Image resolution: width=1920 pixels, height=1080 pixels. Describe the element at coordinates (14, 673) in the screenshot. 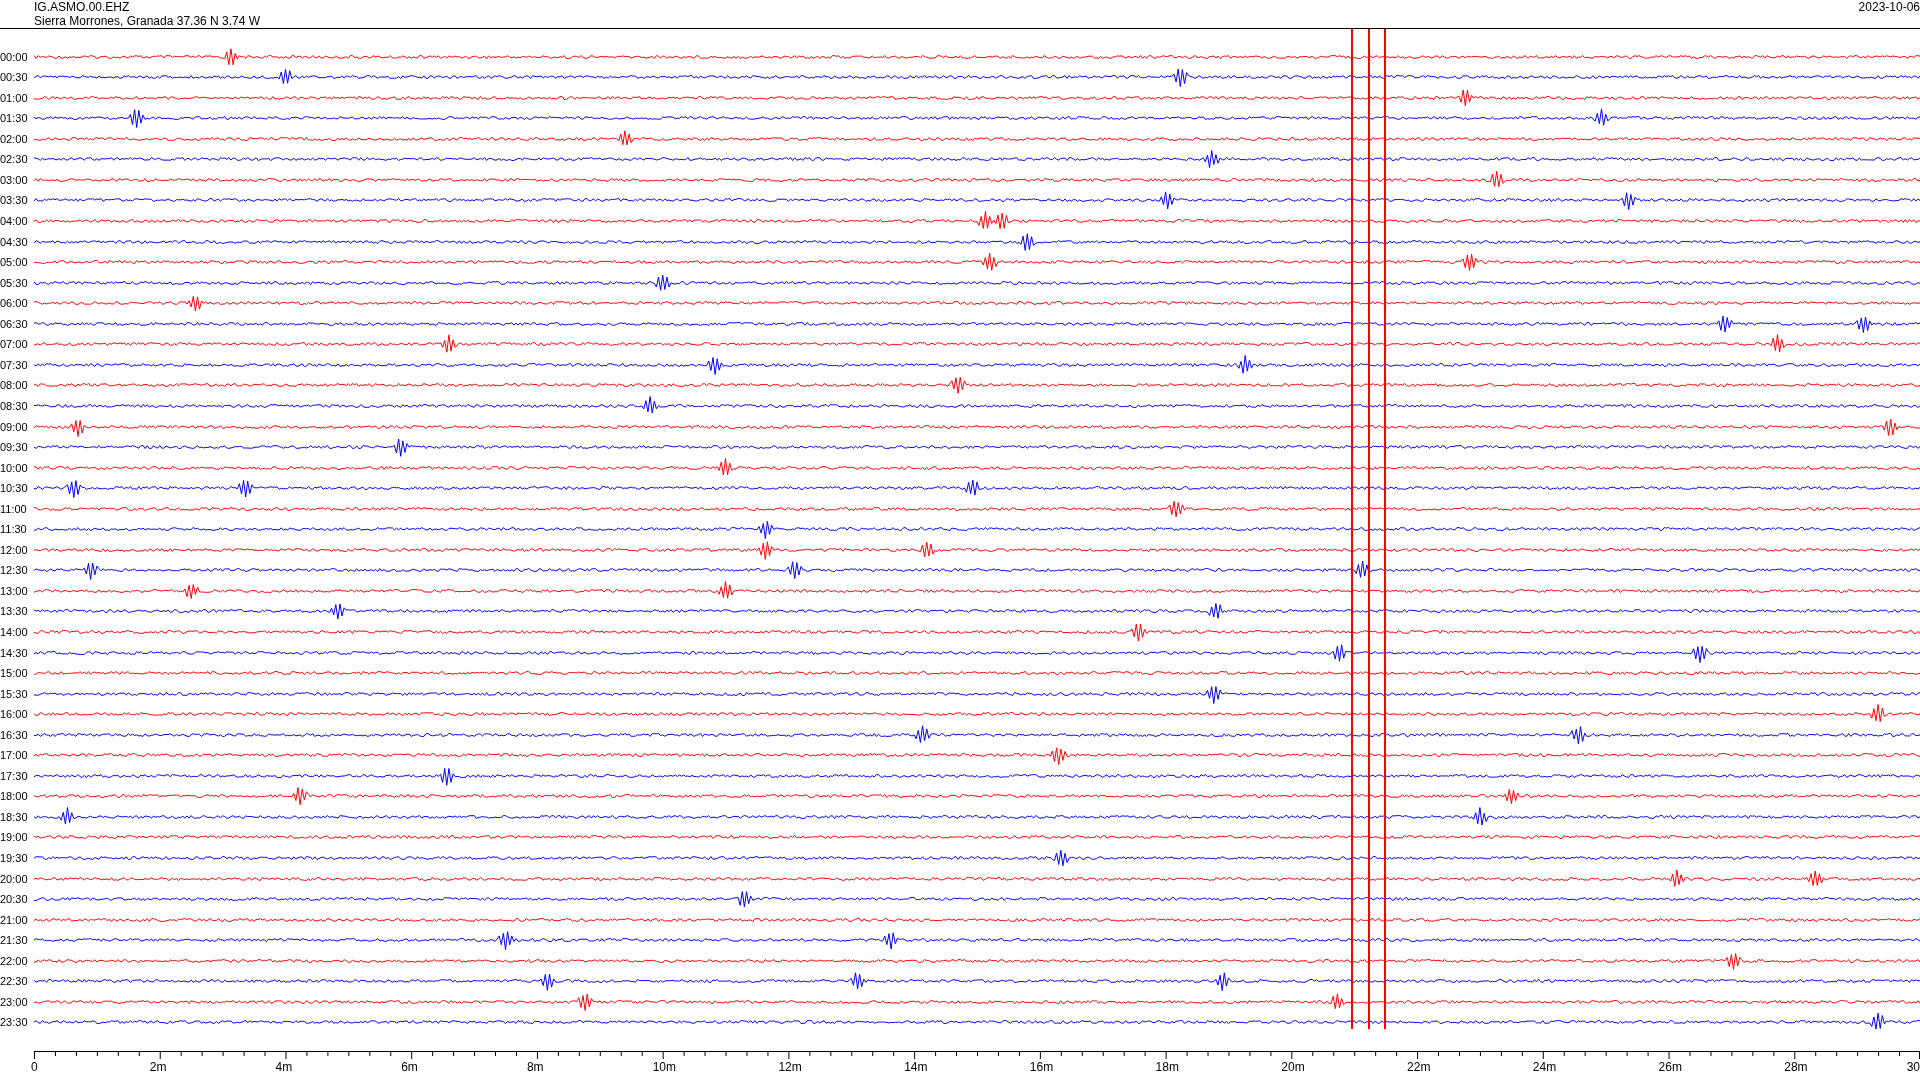

I see `time-label: 15:00` at that location.